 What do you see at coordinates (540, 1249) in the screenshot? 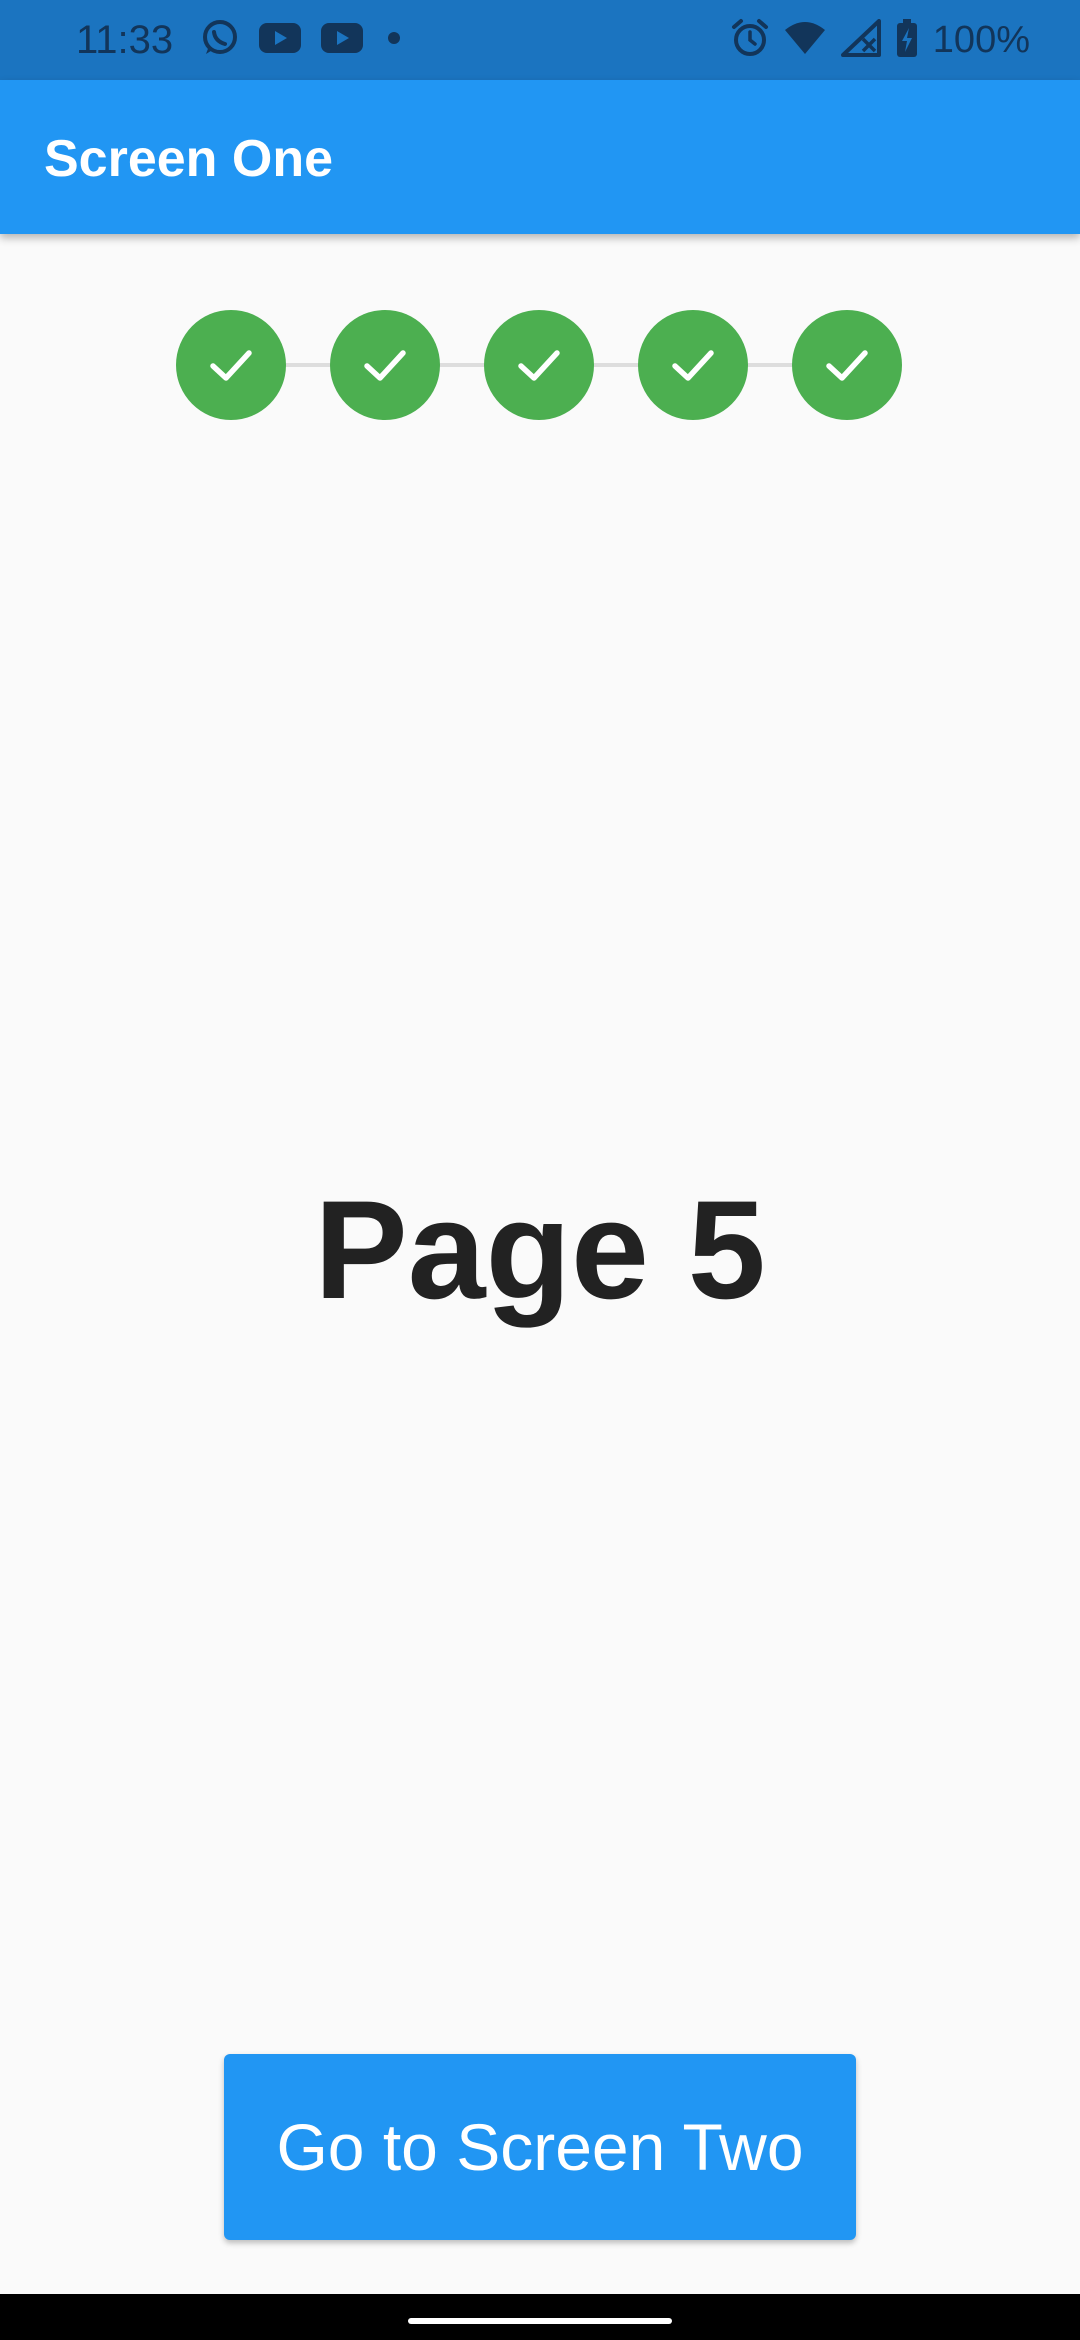
I see `page-title: Page 5` at bounding box center [540, 1249].